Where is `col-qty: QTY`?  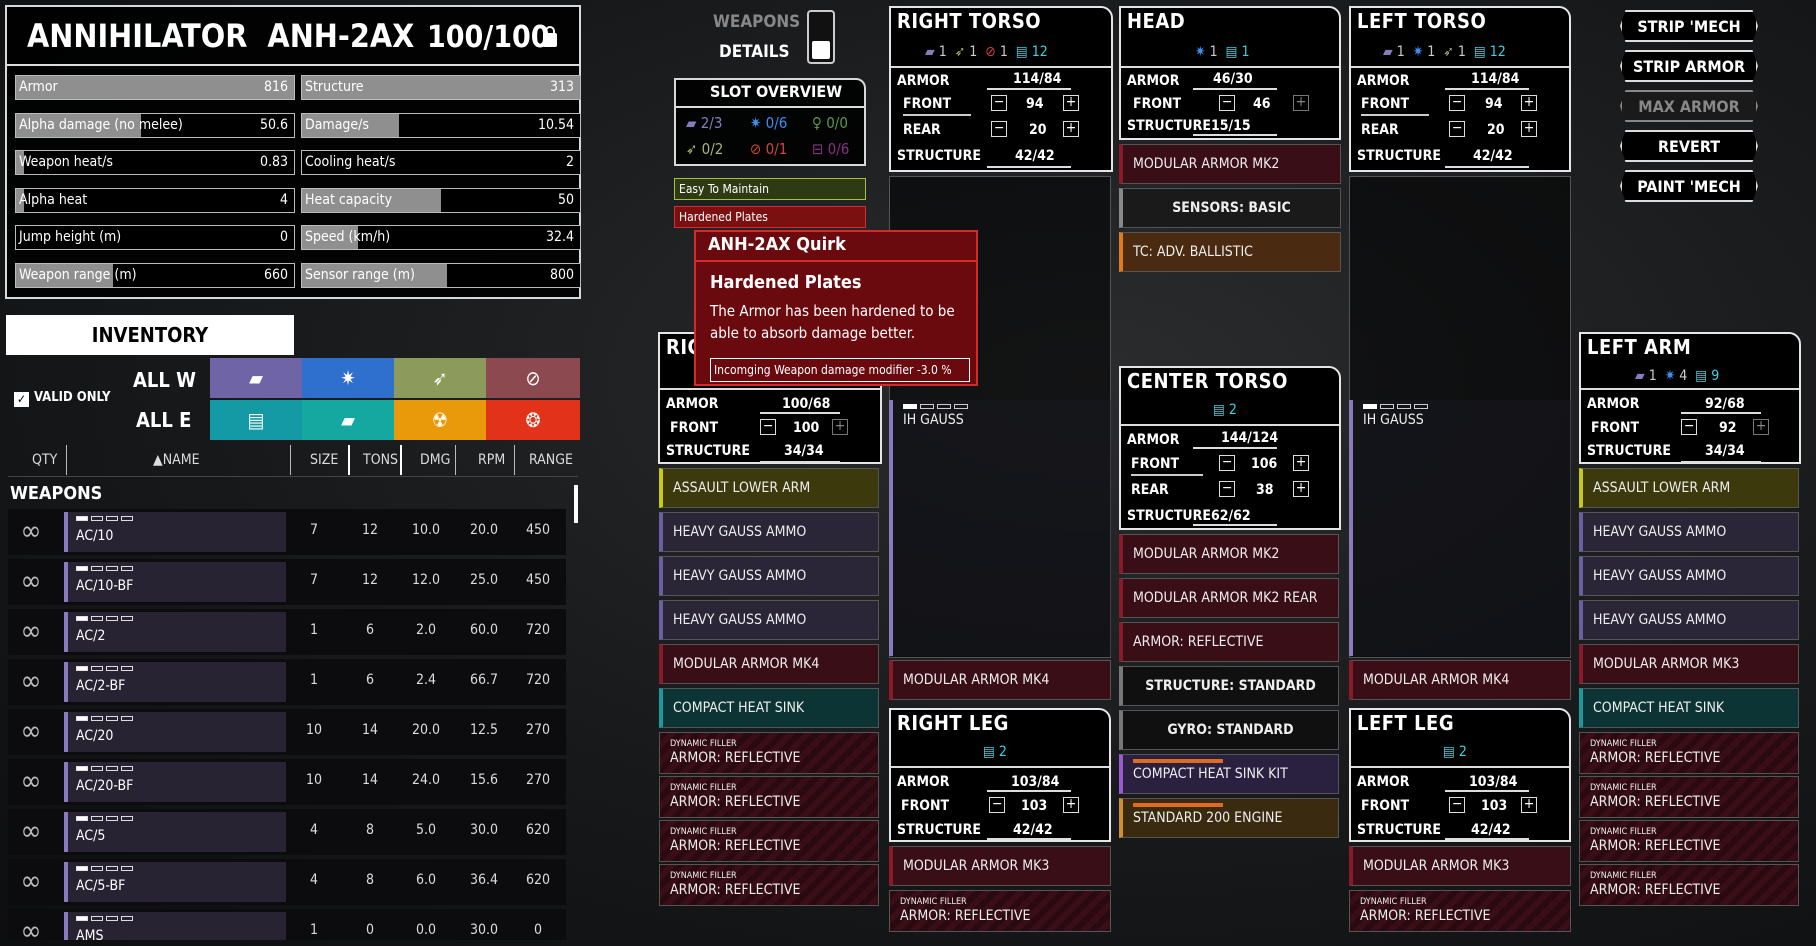
col-qty: QTY is located at coordinates (44, 460).